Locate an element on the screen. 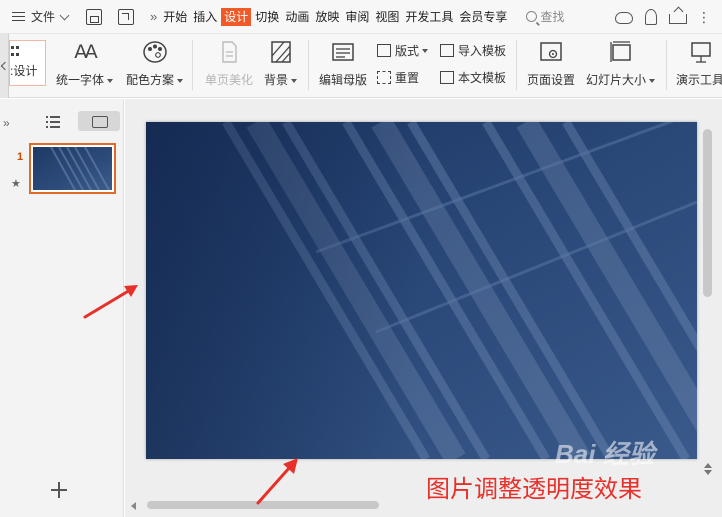 This screenshot has height=517, width=722. animation-star-icon: ★ is located at coordinates (16, 184).